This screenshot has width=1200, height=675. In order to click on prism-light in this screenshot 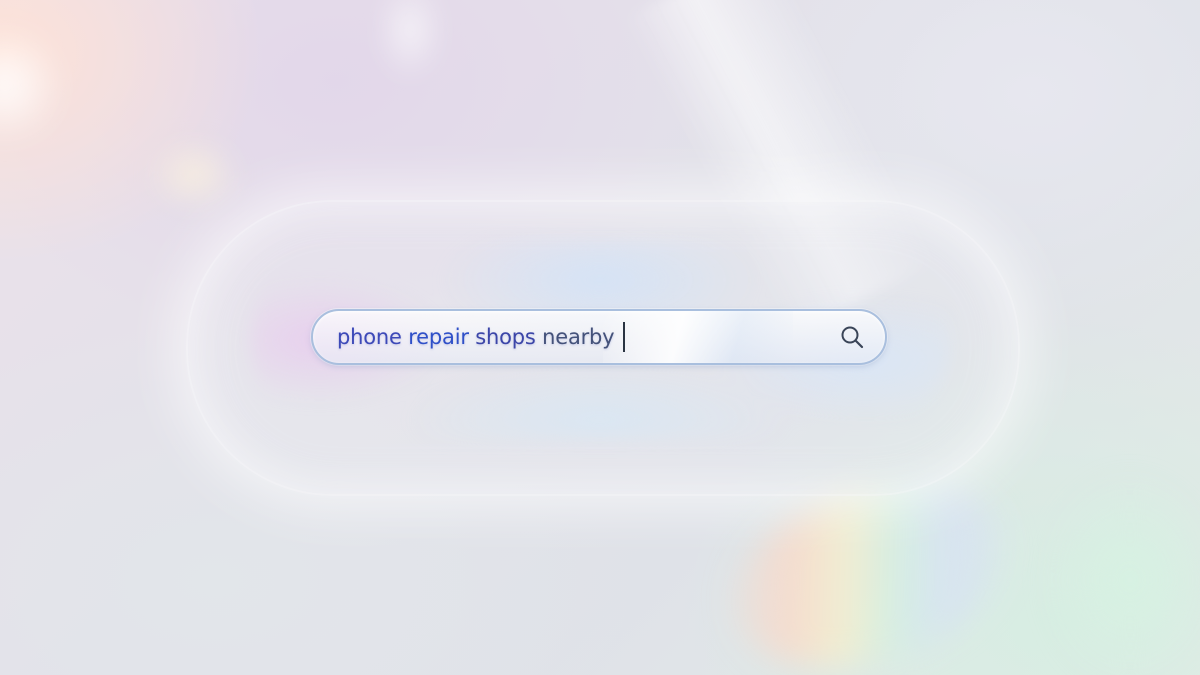, I will do `click(1120, 572)`.